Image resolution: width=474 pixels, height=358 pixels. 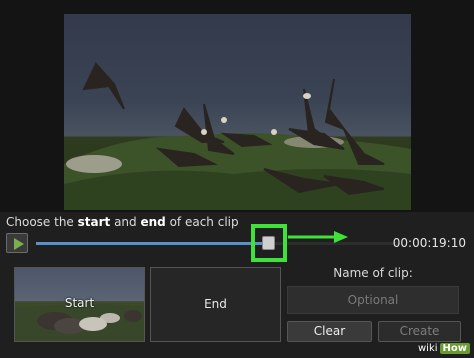 What do you see at coordinates (202, 222) in the screenshot?
I see `instruction-suffix: of each clip` at bounding box center [202, 222].